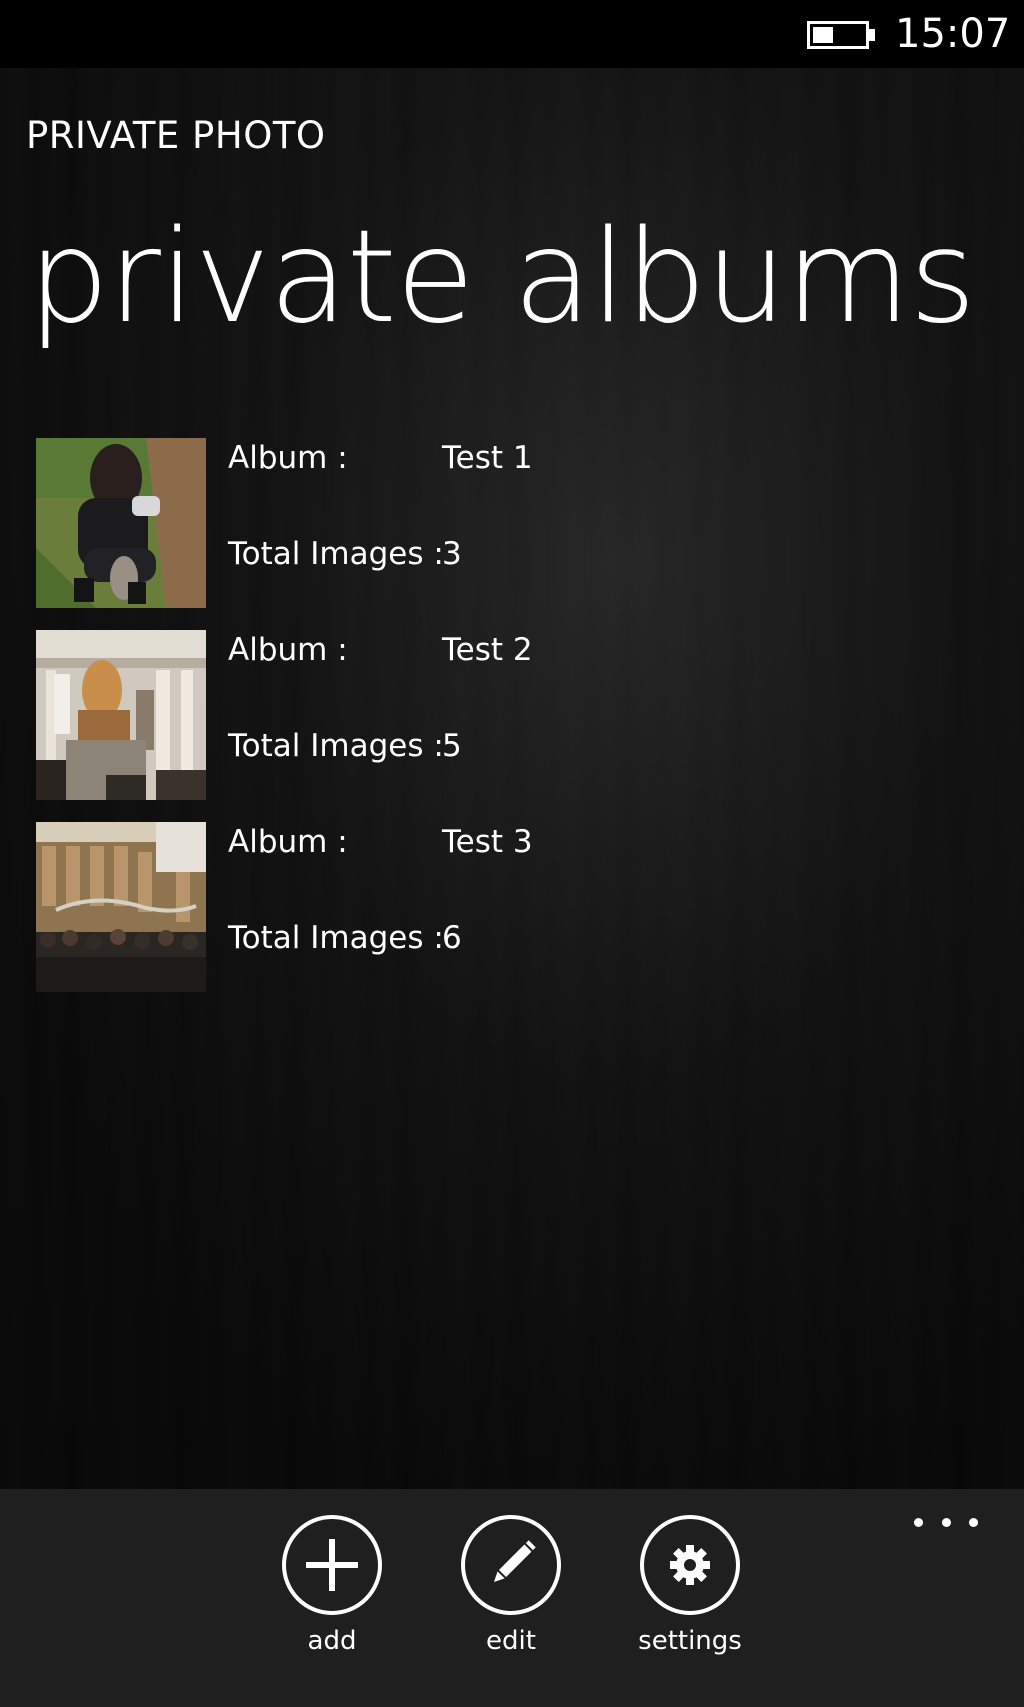 Image resolution: width=1024 pixels, height=1707 pixels. What do you see at coordinates (690, 1641) in the screenshot?
I see `settings-label: settings` at bounding box center [690, 1641].